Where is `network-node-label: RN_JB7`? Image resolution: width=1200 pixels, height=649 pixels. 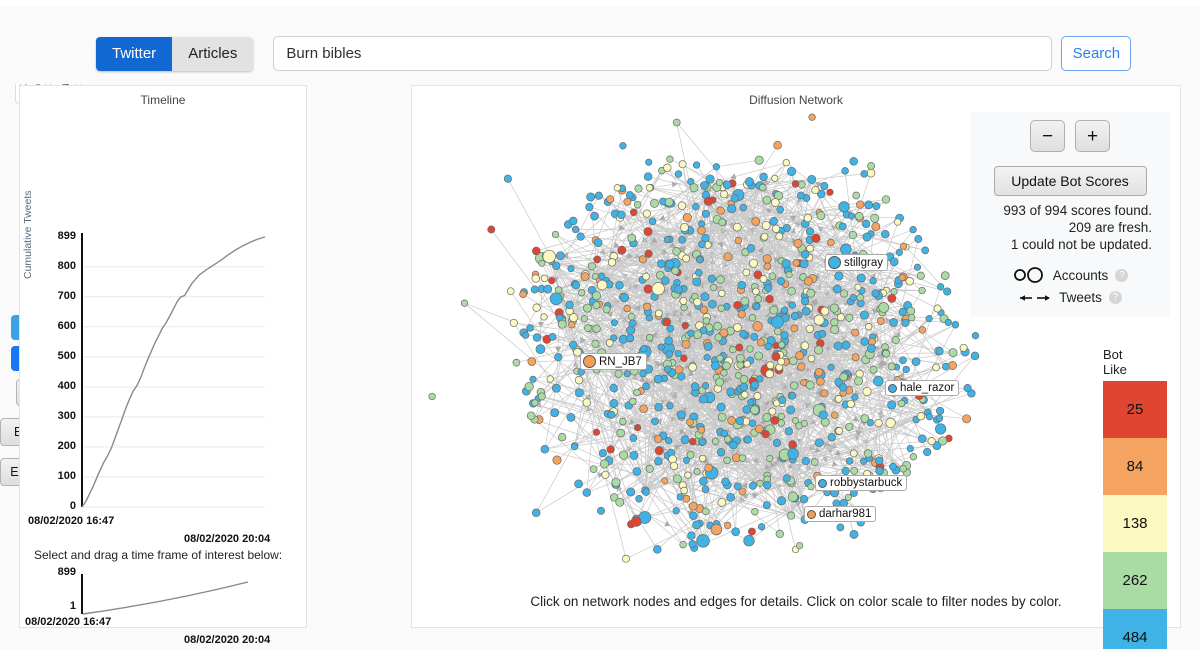
network-node-label: RN_JB7 is located at coordinates (613, 361).